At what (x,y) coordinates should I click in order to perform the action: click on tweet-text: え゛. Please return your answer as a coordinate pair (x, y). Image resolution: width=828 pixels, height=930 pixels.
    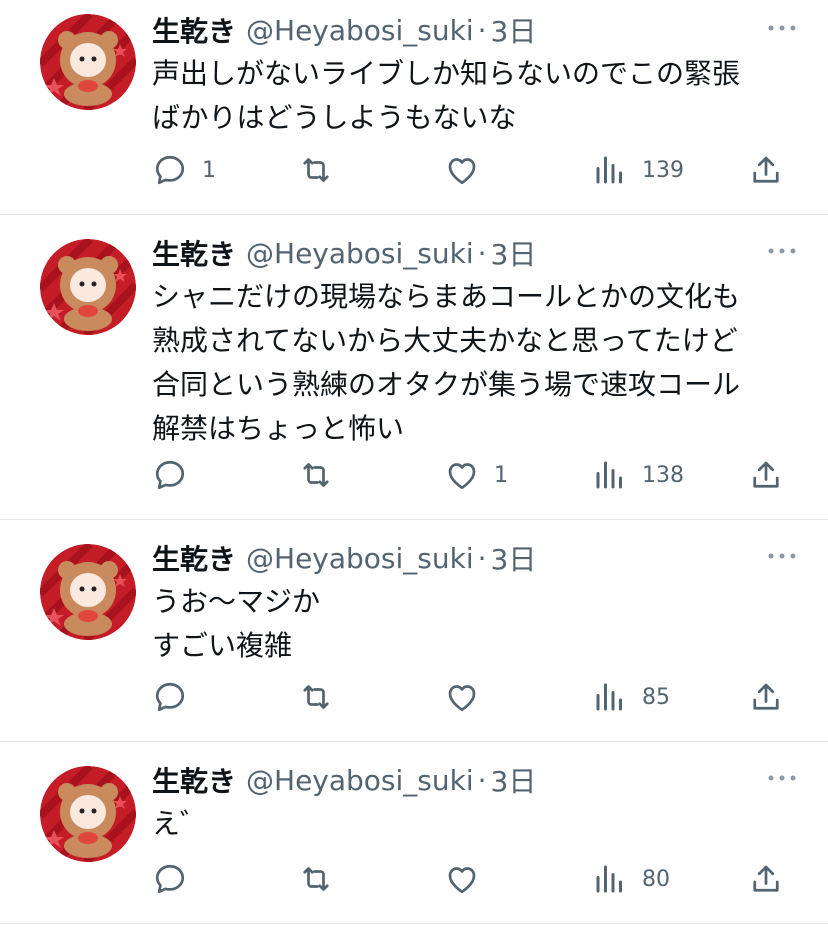
    Looking at the image, I should click on (475, 824).